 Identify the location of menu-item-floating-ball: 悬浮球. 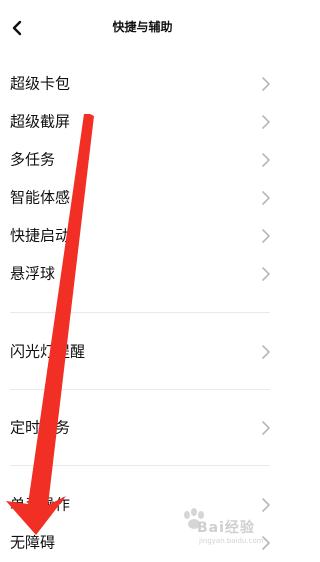
(142, 274).